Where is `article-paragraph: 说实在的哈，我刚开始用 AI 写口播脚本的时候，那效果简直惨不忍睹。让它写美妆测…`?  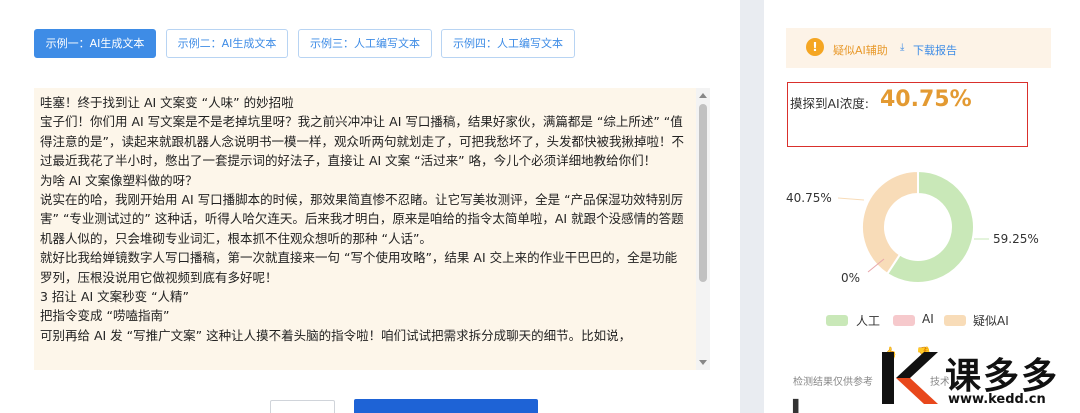
article-paragraph: 说实在的哈，我刚开始用 AI 写口播脚本的时候，那效果简直惨不忍睹。让它写美妆测… is located at coordinates (362, 219).